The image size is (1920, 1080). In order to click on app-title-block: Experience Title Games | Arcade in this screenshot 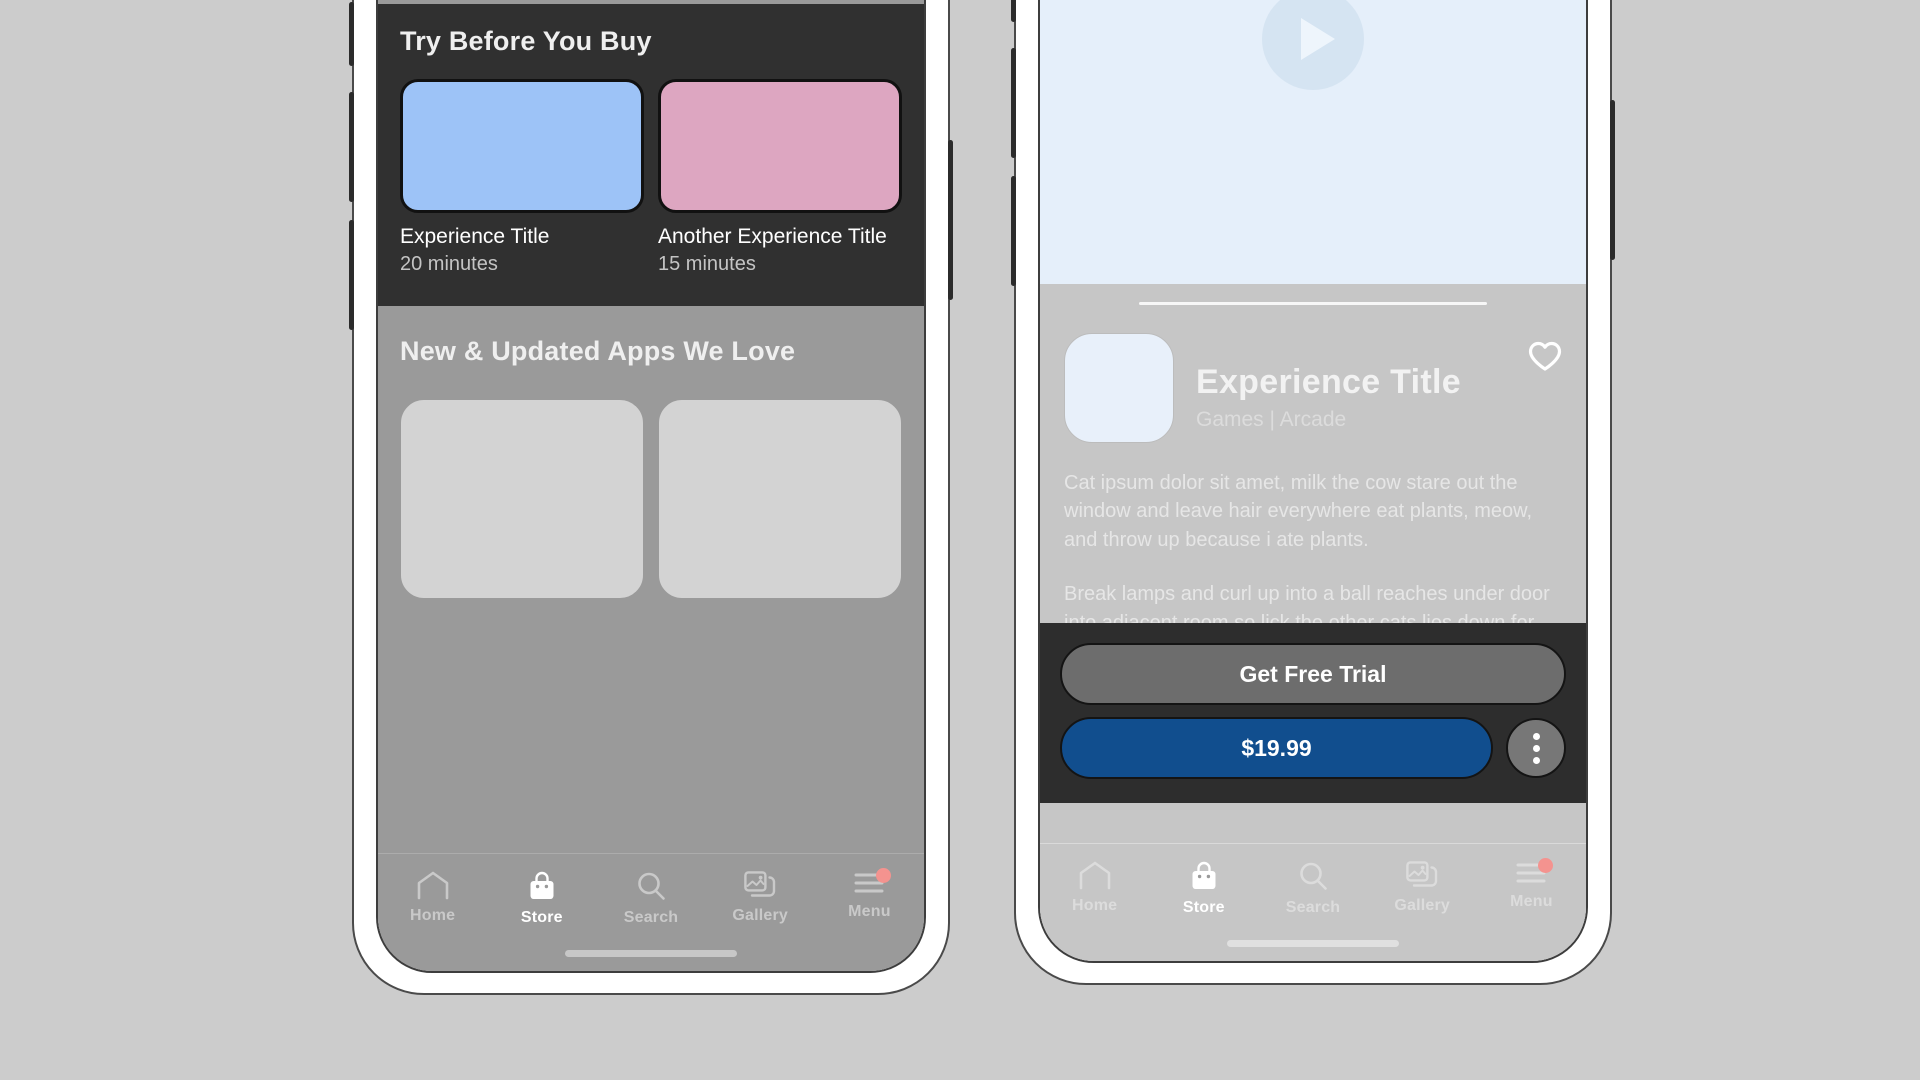, I will do `click(1328, 382)`.